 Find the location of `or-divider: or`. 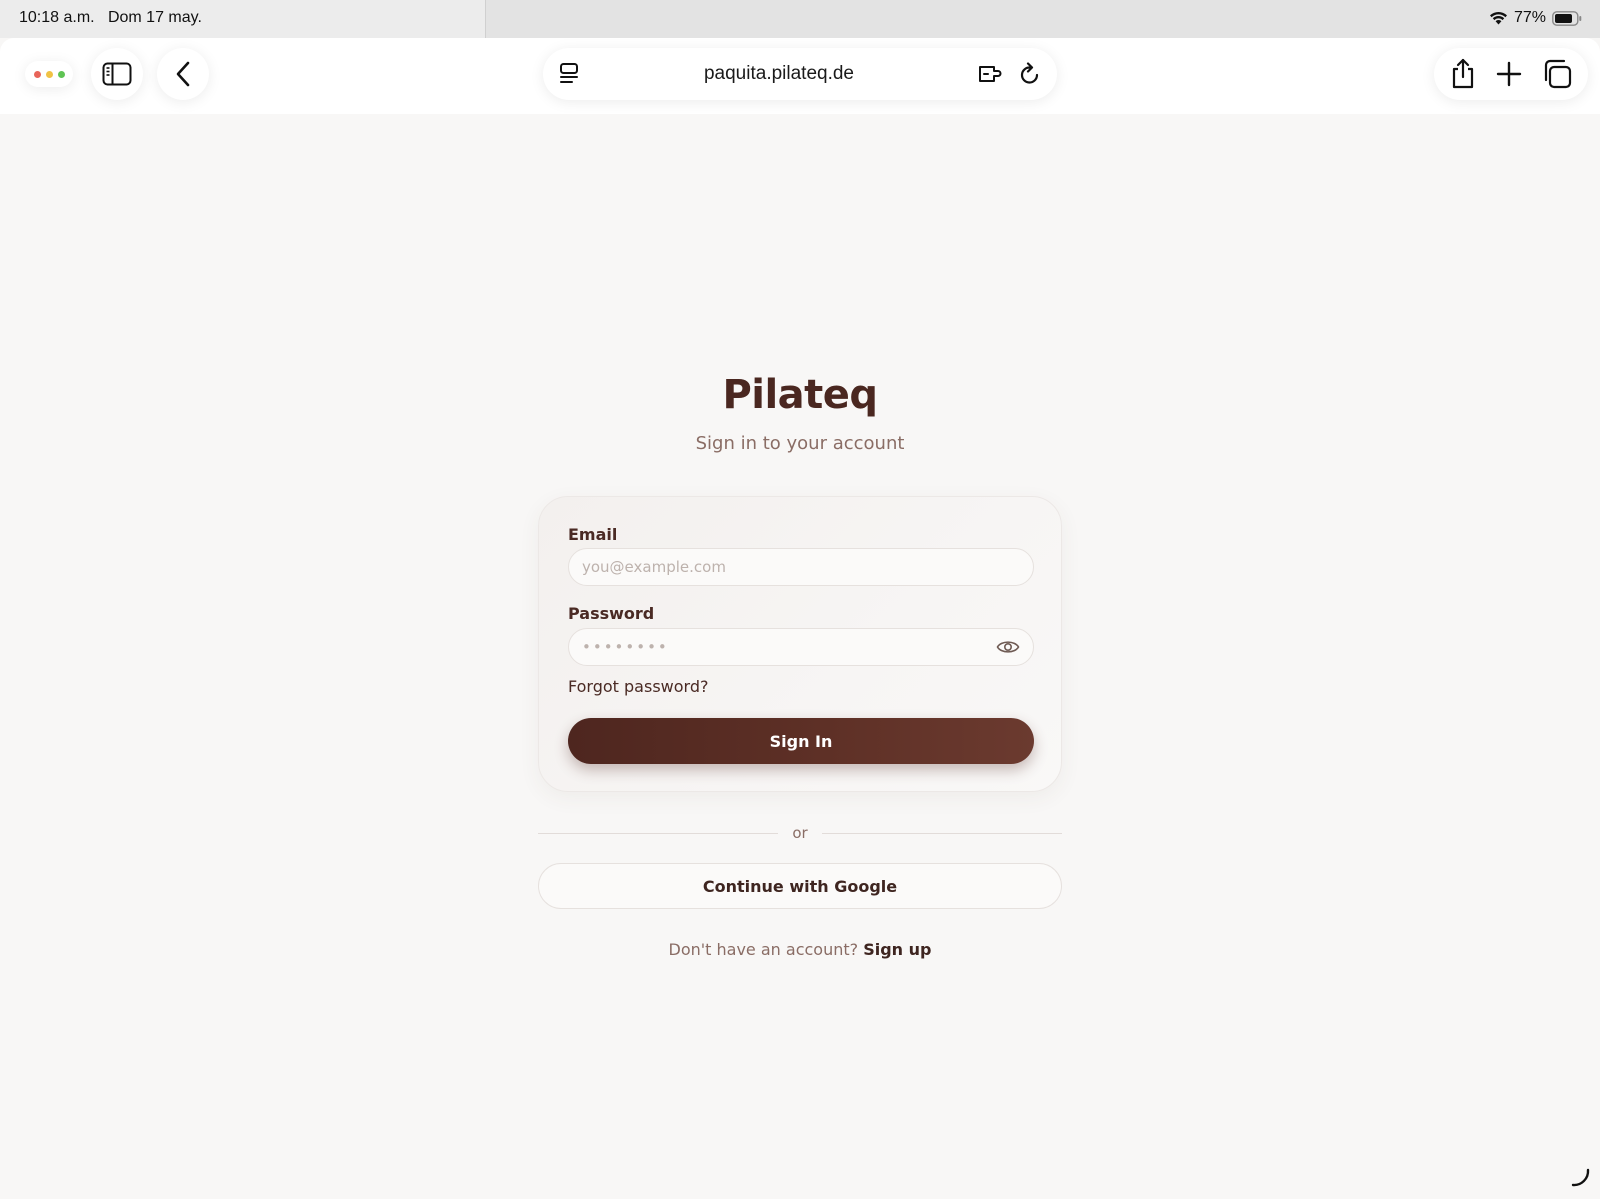

or-divider: or is located at coordinates (800, 833).